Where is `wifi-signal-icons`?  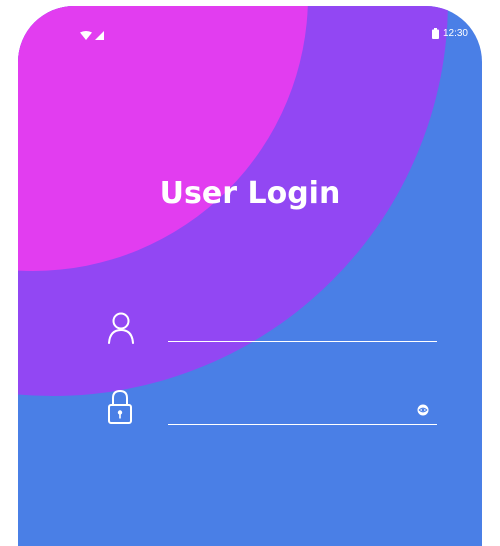
wifi-signal-icons is located at coordinates (92, 35).